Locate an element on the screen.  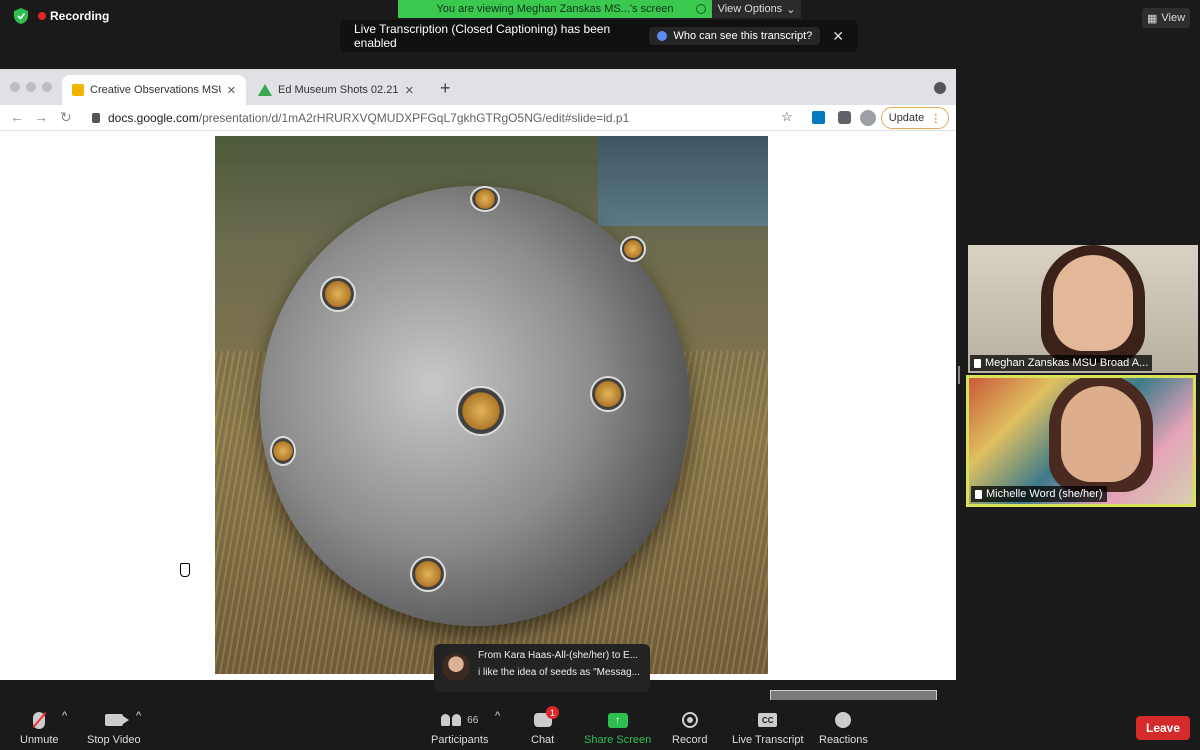
video-camera-icon is located at coordinates (116, 720).